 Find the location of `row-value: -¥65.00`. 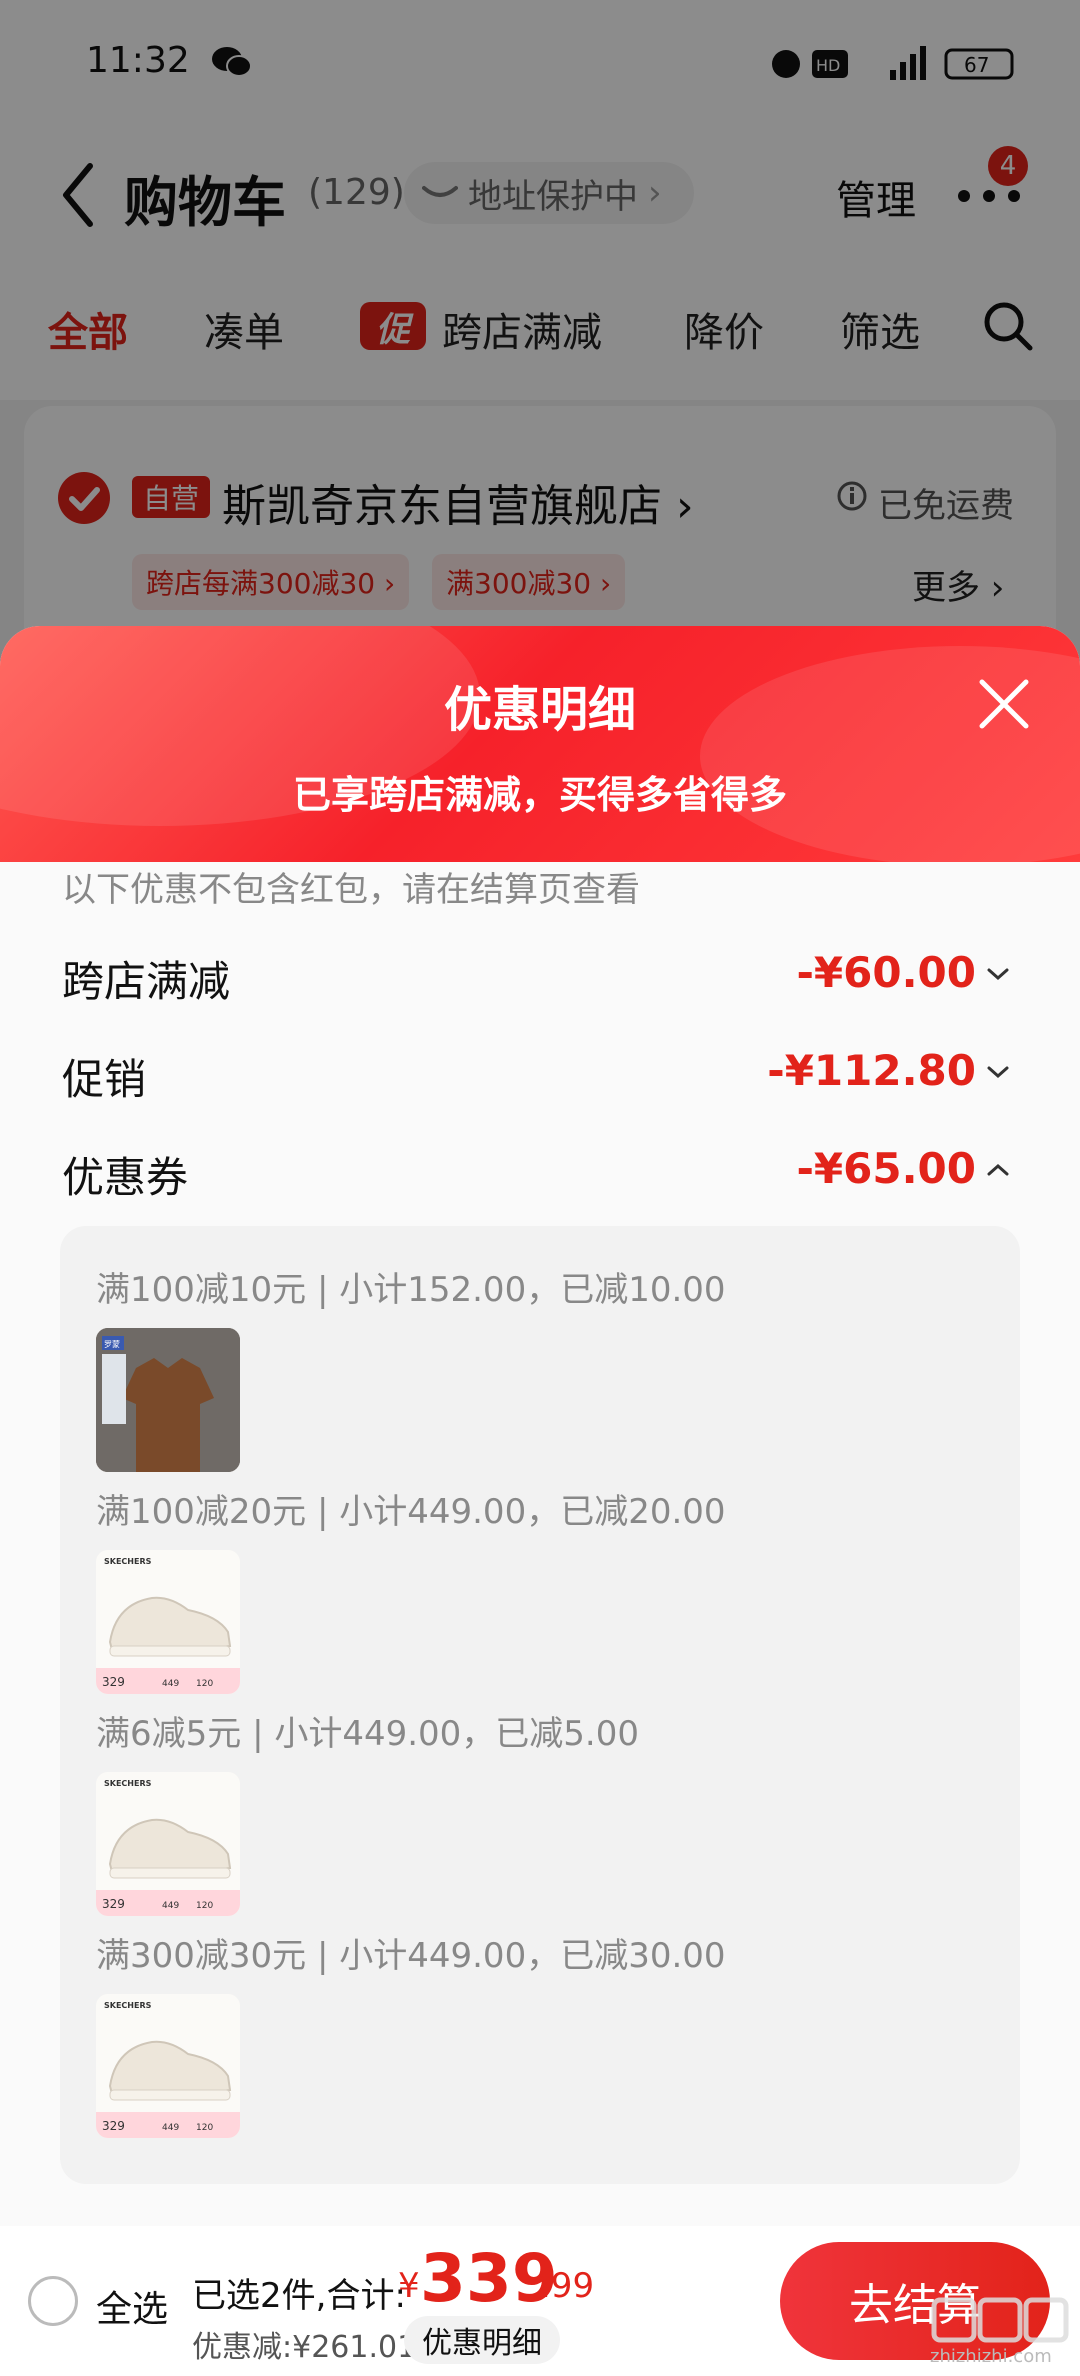

row-value: -¥65.00 is located at coordinates (826, 1168).